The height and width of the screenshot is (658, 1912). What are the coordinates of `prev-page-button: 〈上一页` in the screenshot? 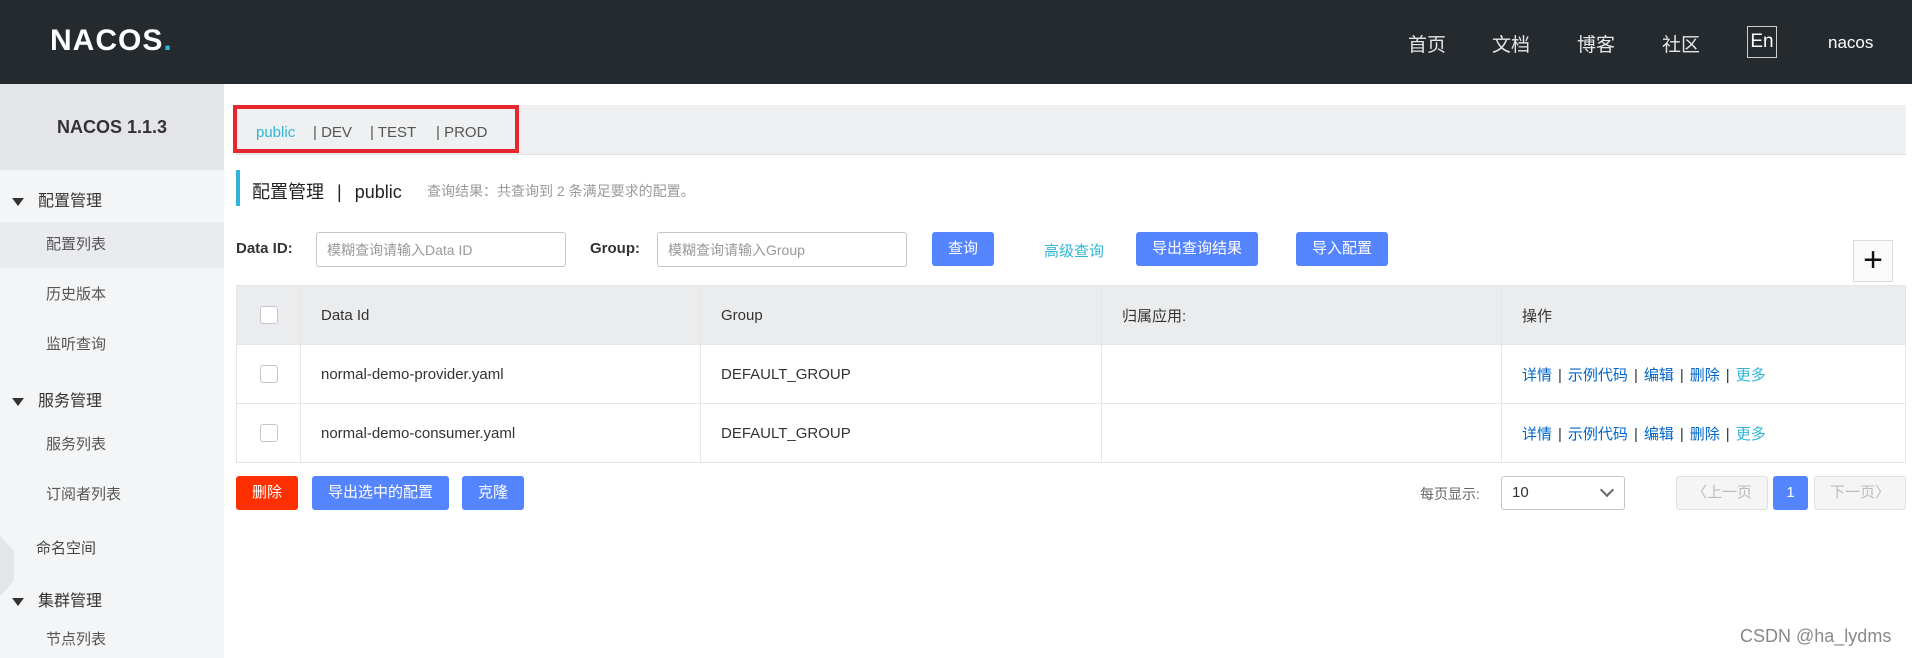 It's located at (1722, 493).